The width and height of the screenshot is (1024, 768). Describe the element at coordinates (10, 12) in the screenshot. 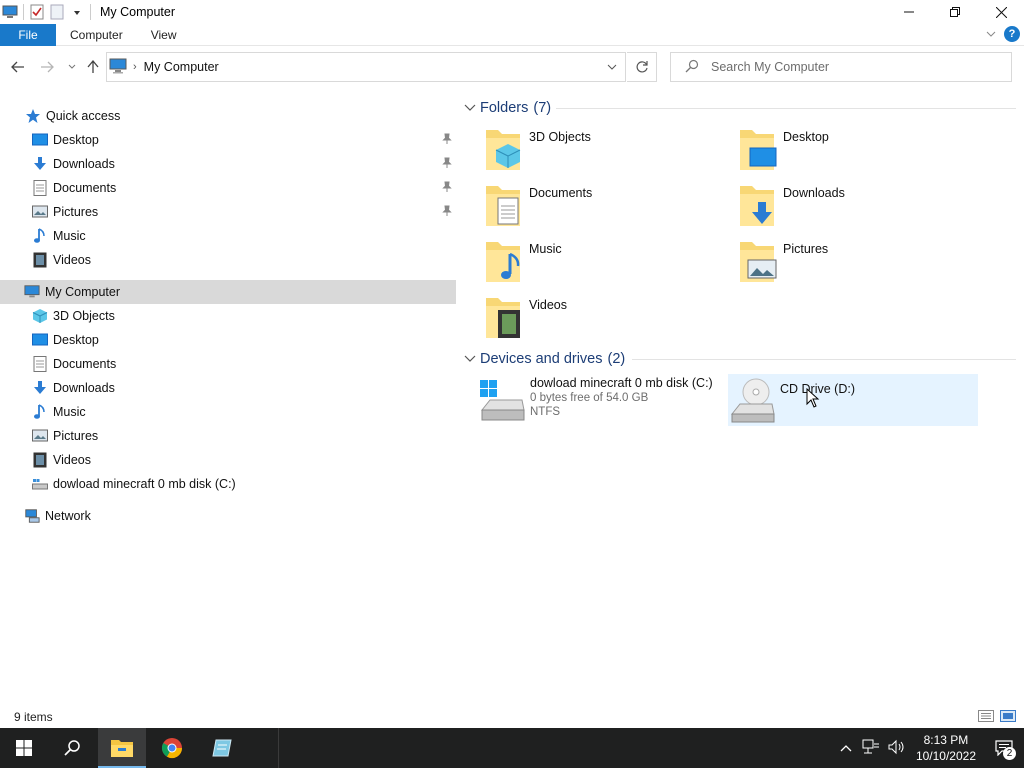

I see `computer-app-icon` at that location.